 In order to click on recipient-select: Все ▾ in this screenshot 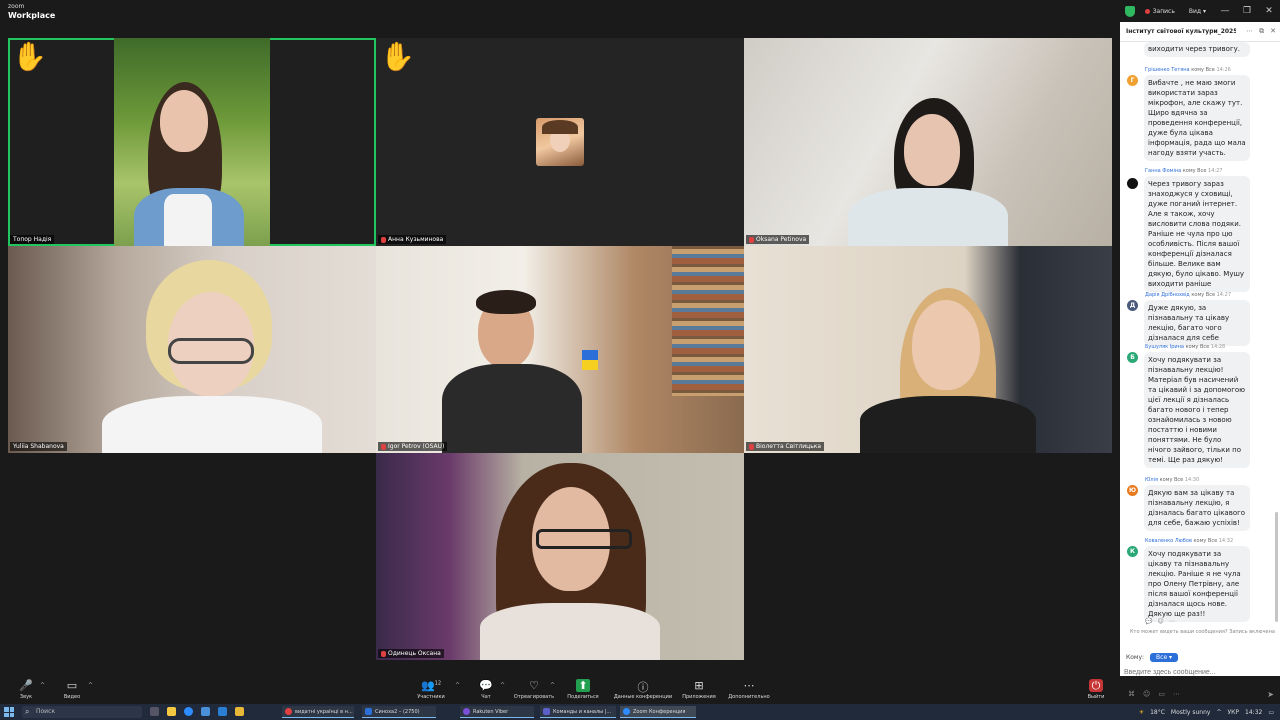, I will do `click(1164, 657)`.